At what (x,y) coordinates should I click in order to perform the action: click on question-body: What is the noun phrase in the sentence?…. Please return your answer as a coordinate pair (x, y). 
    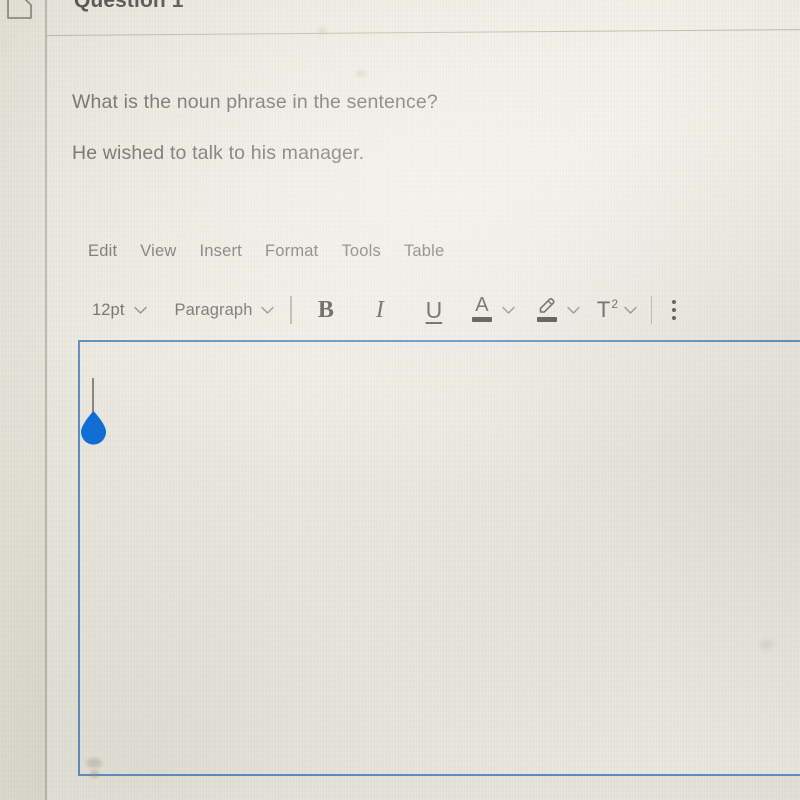
    Looking at the image, I should click on (255, 128).